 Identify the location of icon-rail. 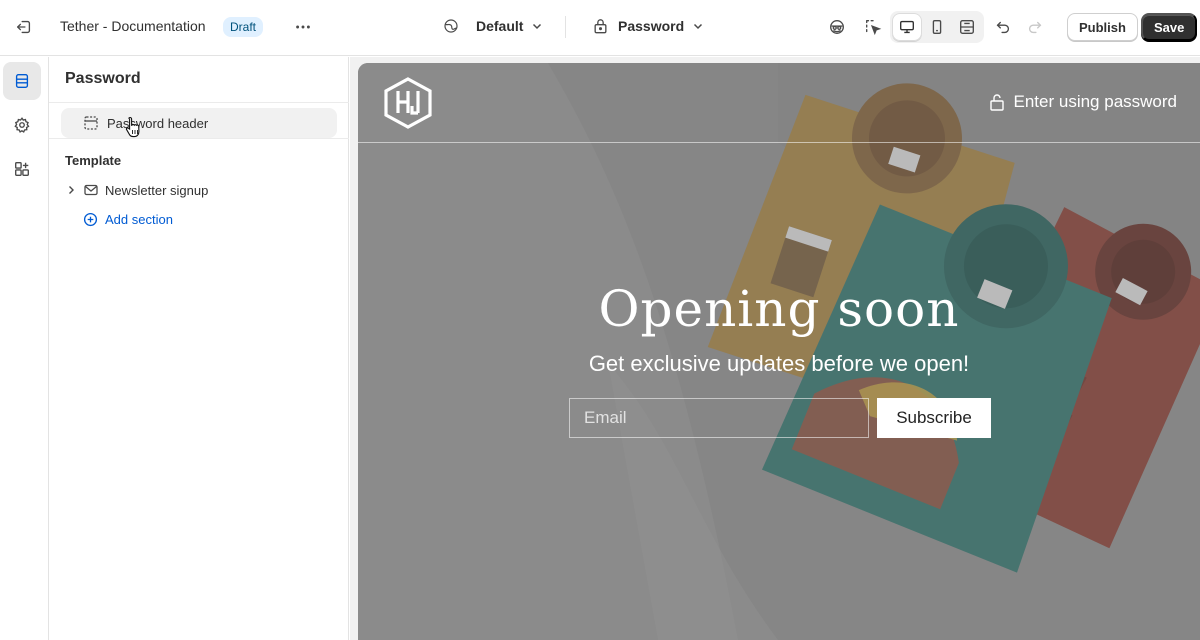
(24, 348).